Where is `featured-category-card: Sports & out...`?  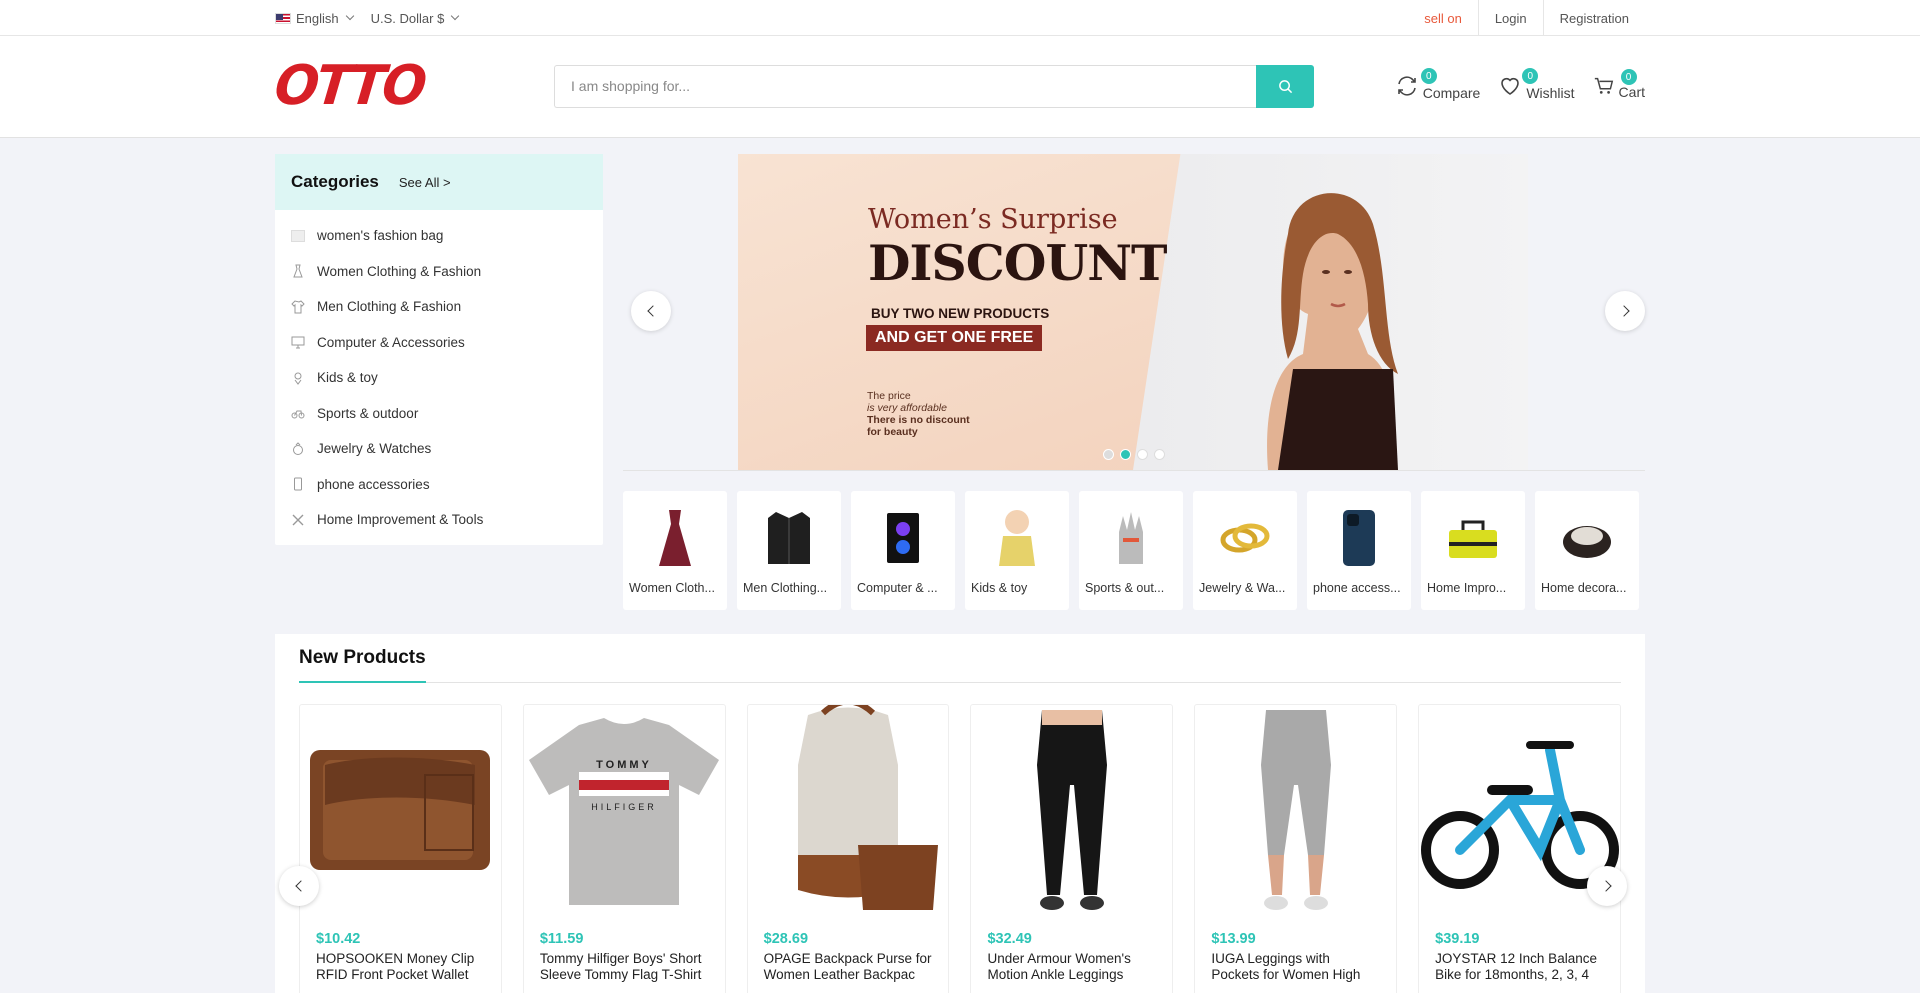 featured-category-card: Sports & out... is located at coordinates (1131, 550).